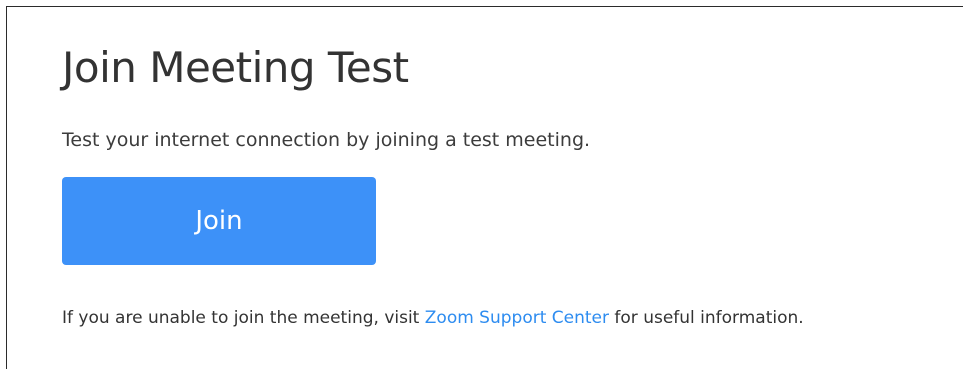  What do you see at coordinates (219, 221) in the screenshot?
I see `join-button: Join` at bounding box center [219, 221].